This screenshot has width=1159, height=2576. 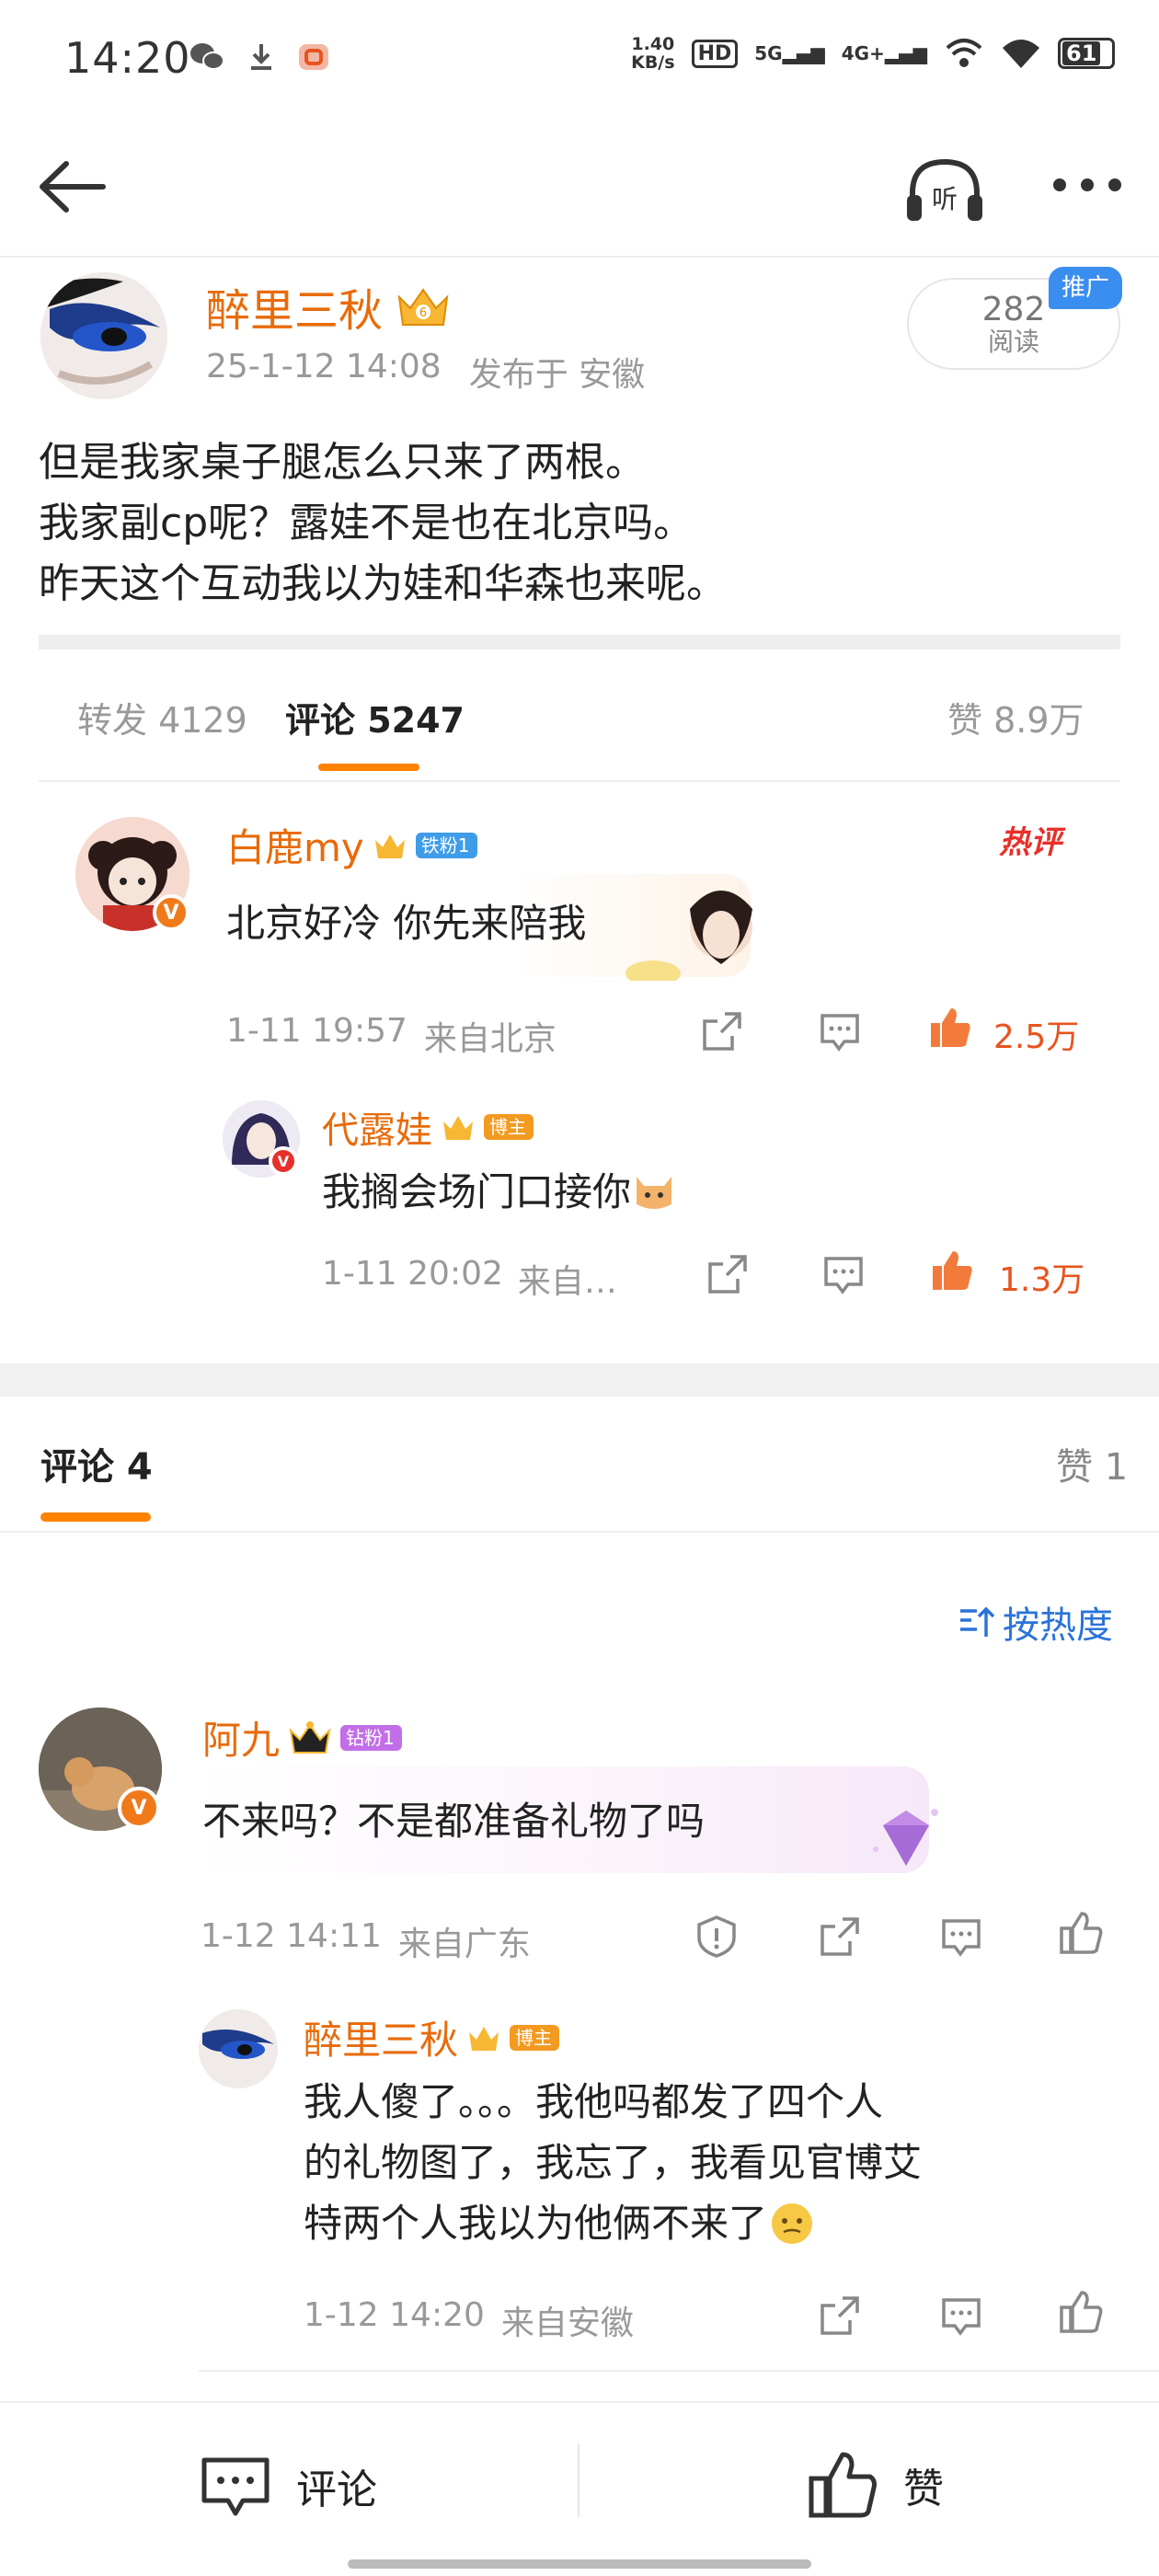 I want to click on blogger-reply-avatar, so click(x=238, y=2048).